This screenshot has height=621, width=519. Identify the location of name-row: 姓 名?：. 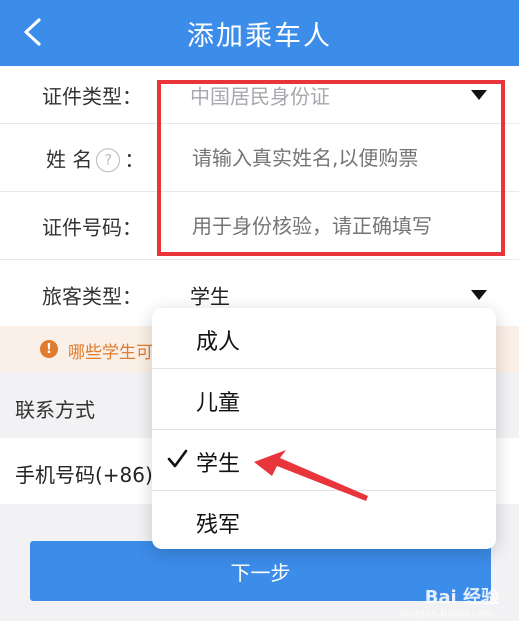
(259, 158).